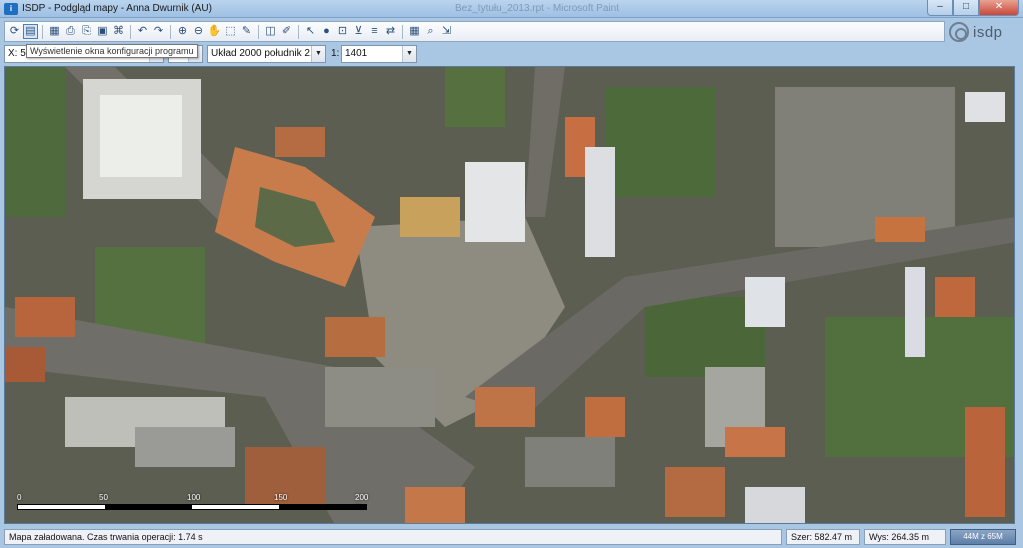 The image size is (1023, 548). Describe the element at coordinates (118, 31) in the screenshot. I see `tree-button: ⌘` at that location.